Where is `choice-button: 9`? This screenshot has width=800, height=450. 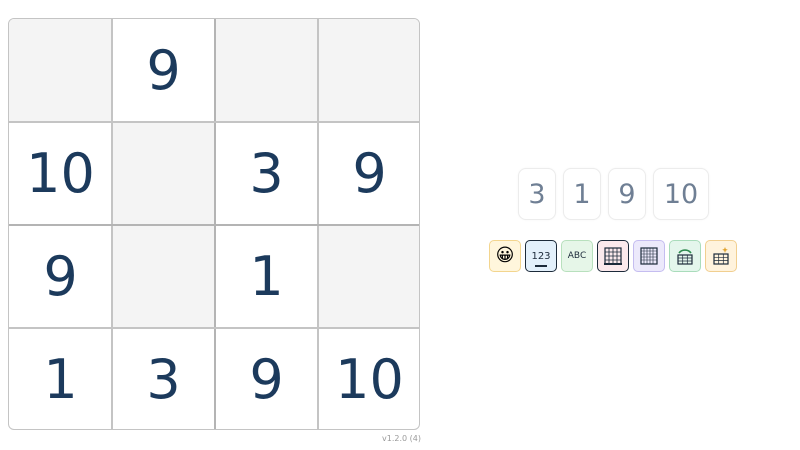 choice-button: 9 is located at coordinates (627, 194).